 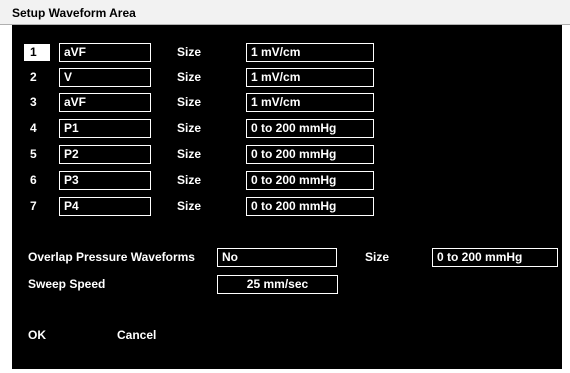 I want to click on title-bar: Setup Waveform Area, so click(x=285, y=12).